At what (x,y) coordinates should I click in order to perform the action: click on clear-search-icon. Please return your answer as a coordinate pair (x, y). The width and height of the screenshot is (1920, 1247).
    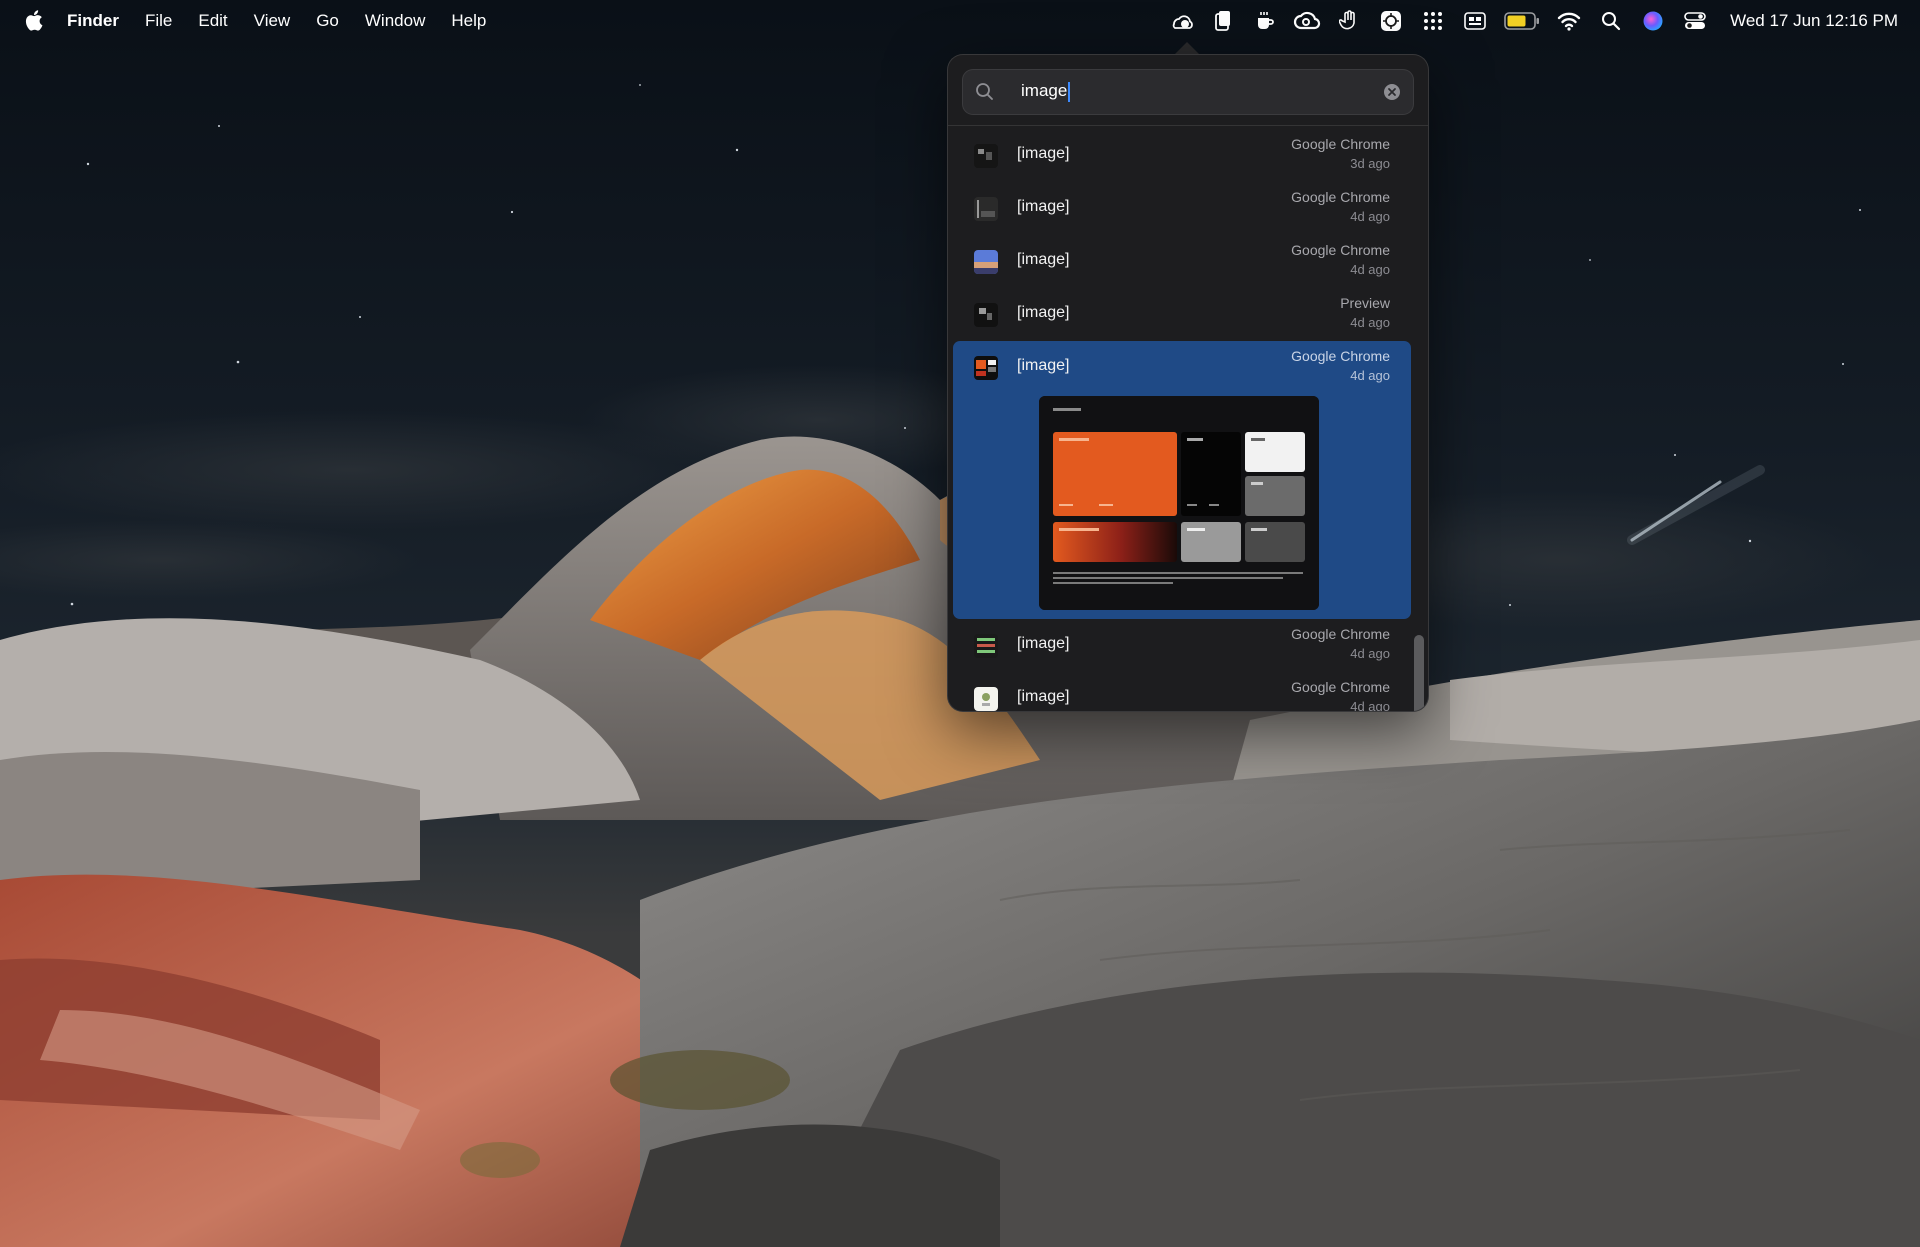
    Looking at the image, I should click on (1392, 94).